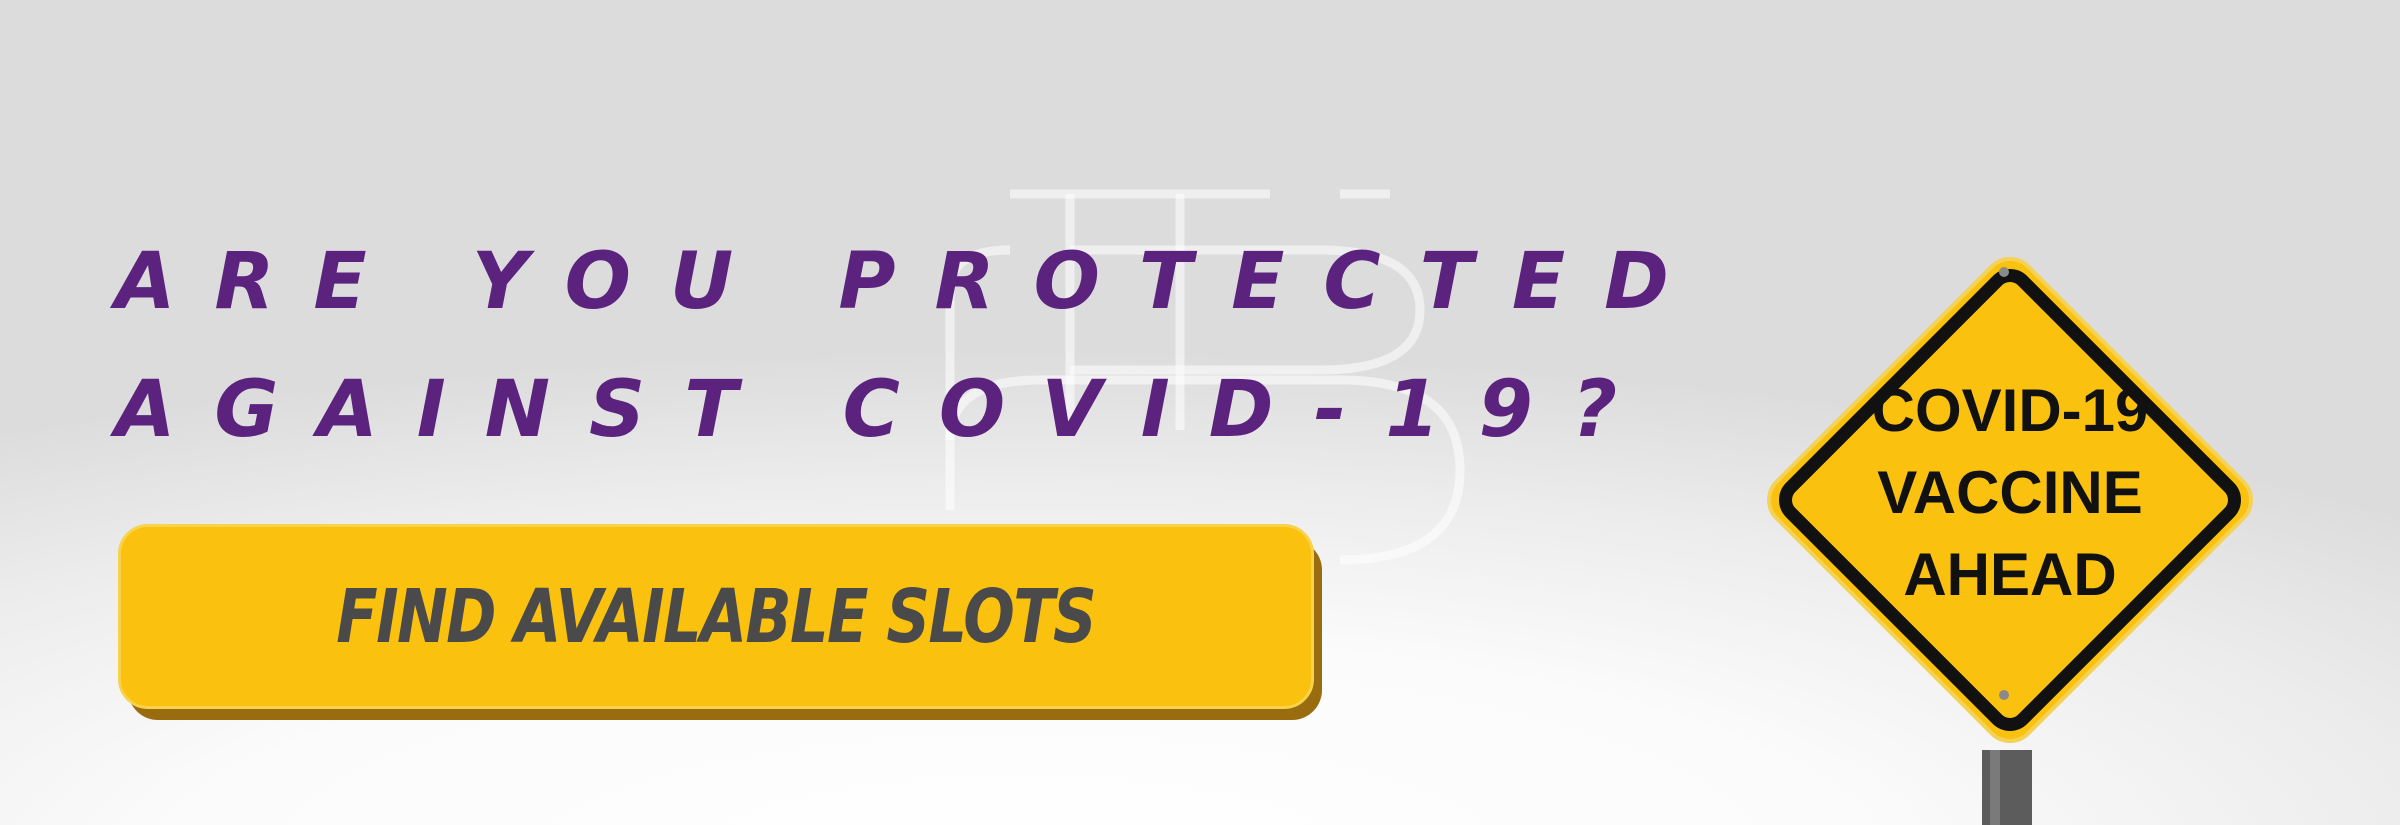 The width and height of the screenshot is (2400, 825). What do you see at coordinates (2004, 272) in the screenshot?
I see `sign-bolt-top` at bounding box center [2004, 272].